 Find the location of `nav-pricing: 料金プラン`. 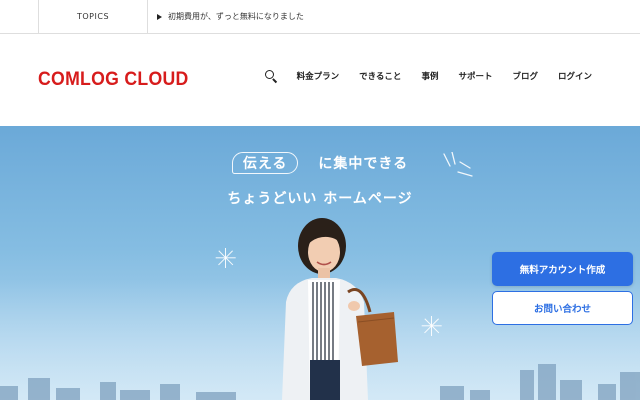

nav-pricing: 料金プラン is located at coordinates (318, 76).